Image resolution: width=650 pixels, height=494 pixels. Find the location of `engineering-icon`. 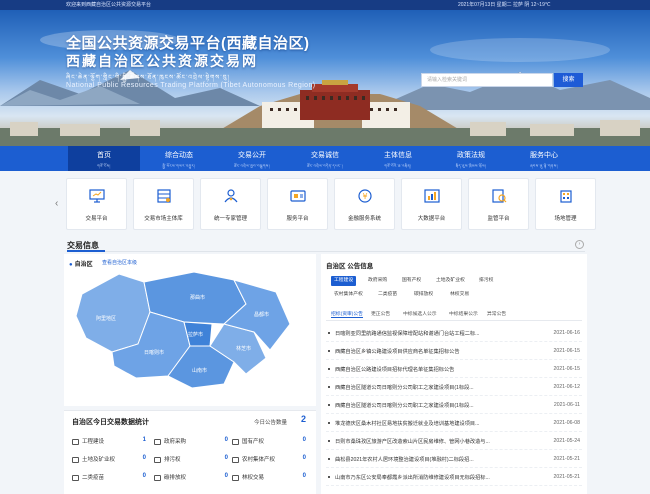

engineering-icon is located at coordinates (75, 441).